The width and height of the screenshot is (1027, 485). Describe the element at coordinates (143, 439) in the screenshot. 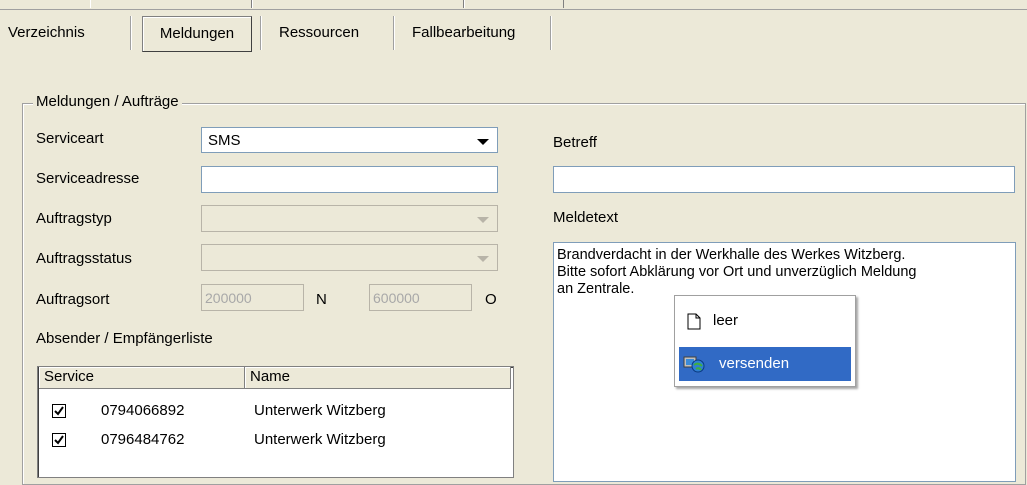

I see `row-service: 0796484762` at that location.